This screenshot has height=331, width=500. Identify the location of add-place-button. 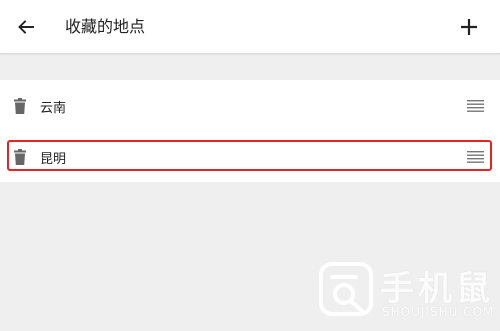
(469, 27).